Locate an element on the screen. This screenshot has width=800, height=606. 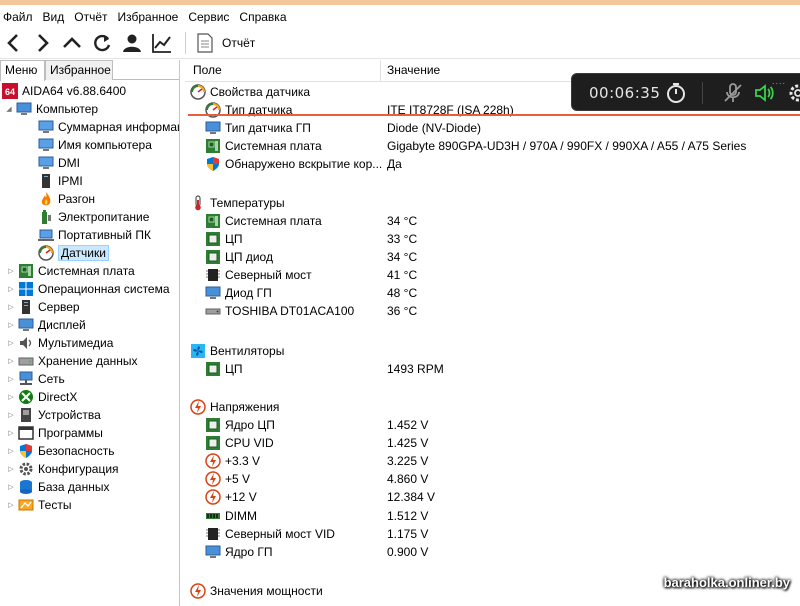
tree-item-benchmark: ▷ Тесты is located at coordinates (38, 505).